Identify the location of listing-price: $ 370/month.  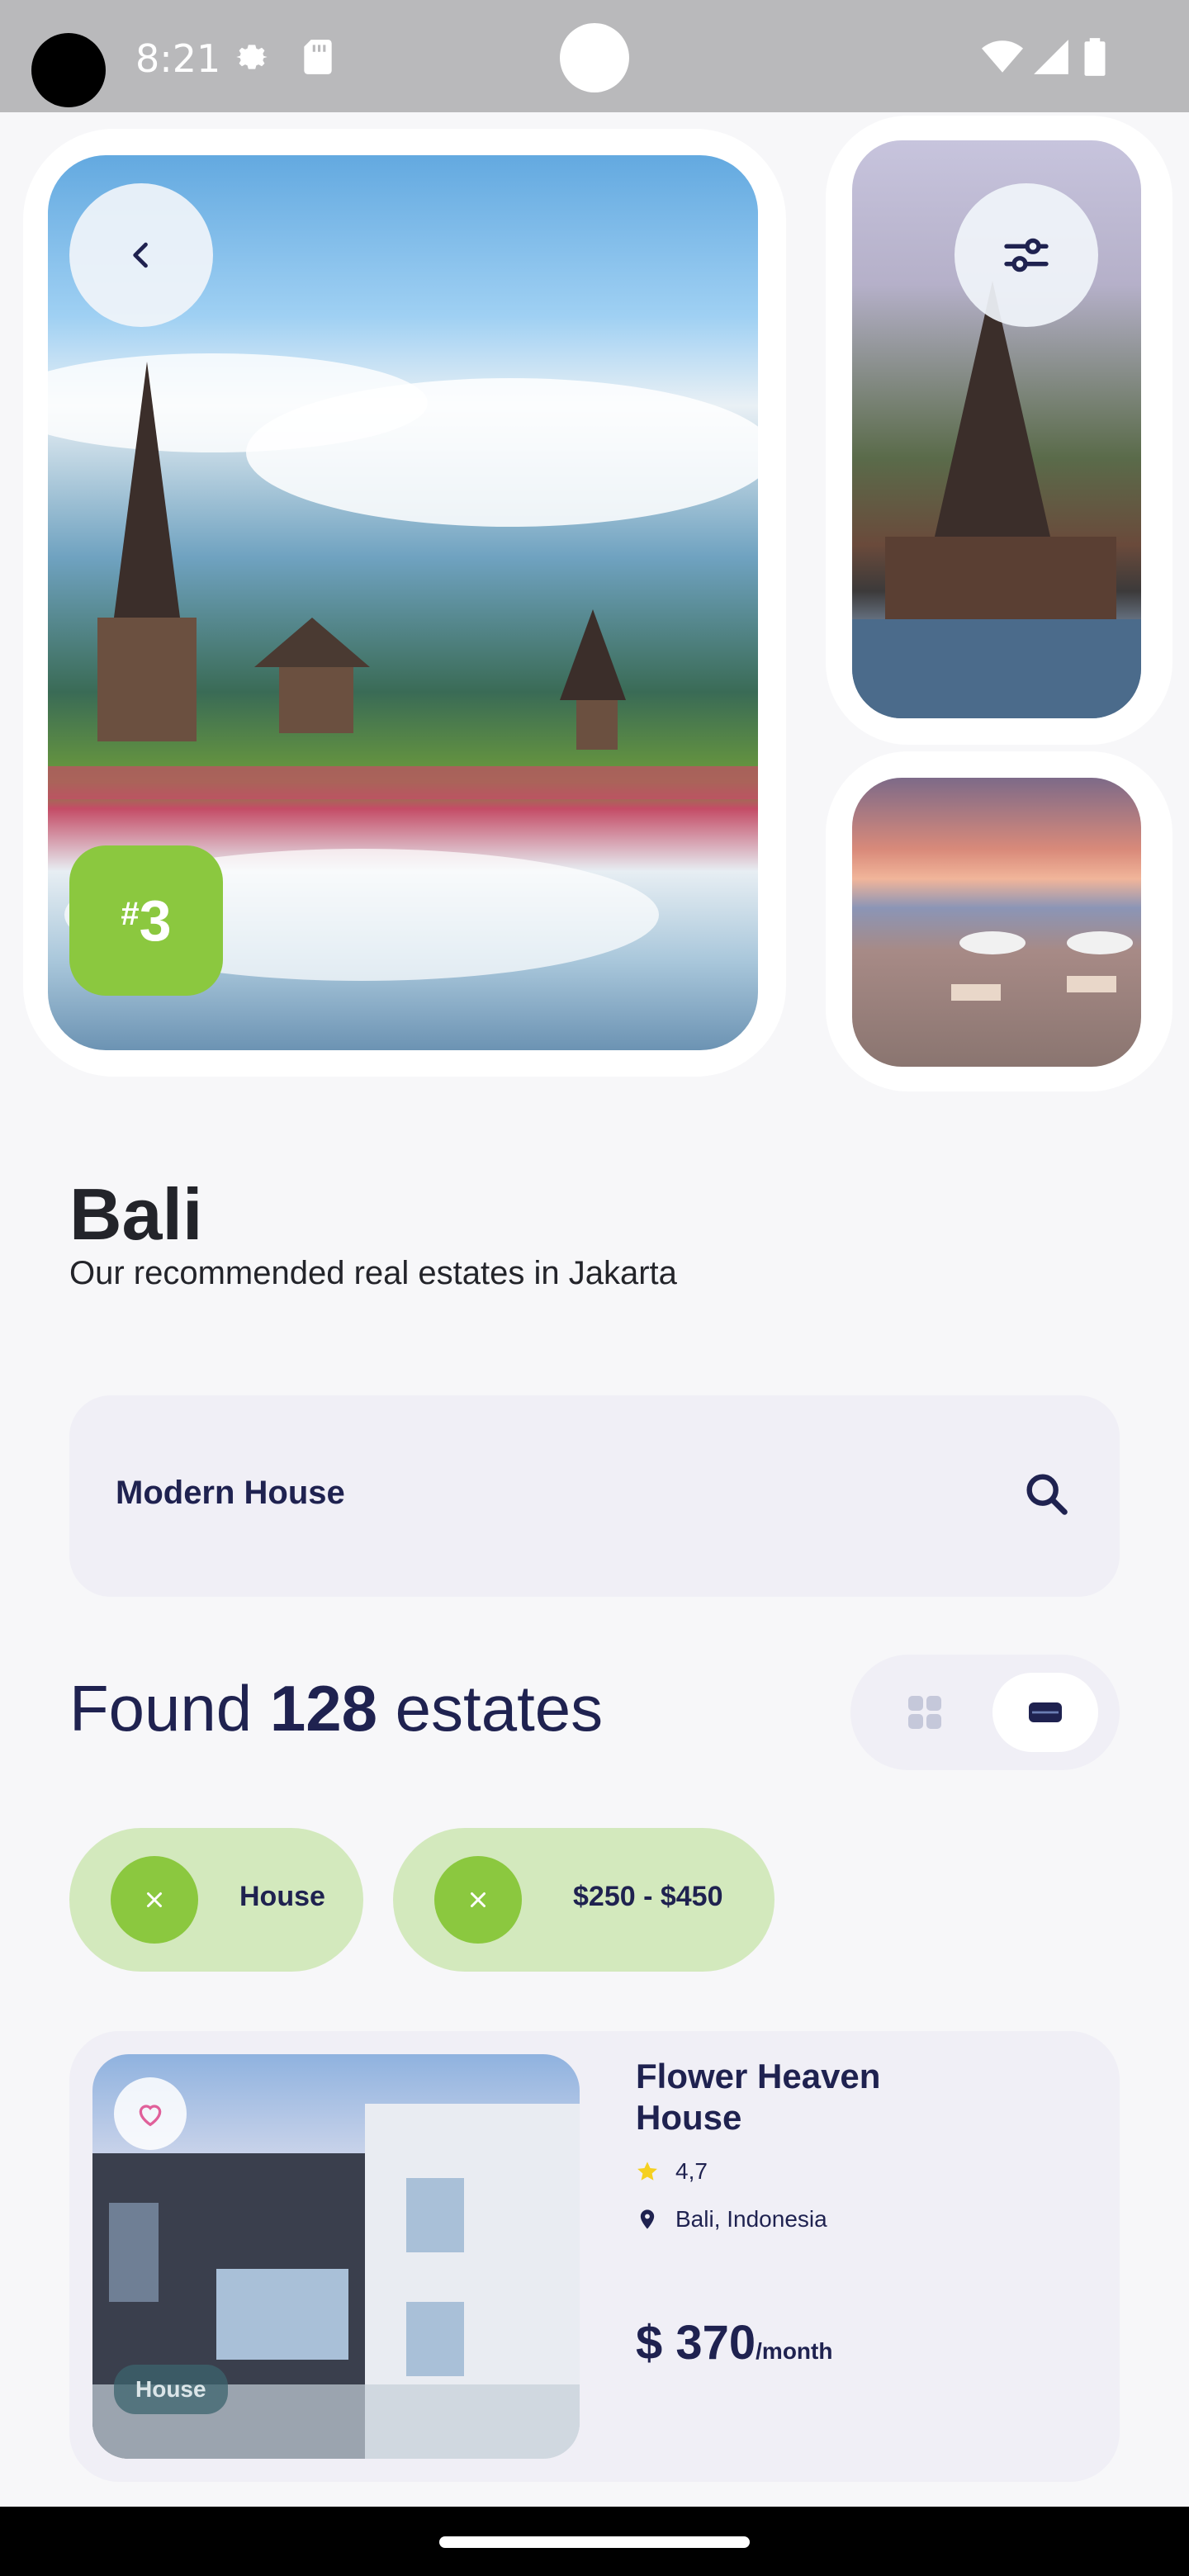
(734, 2342).